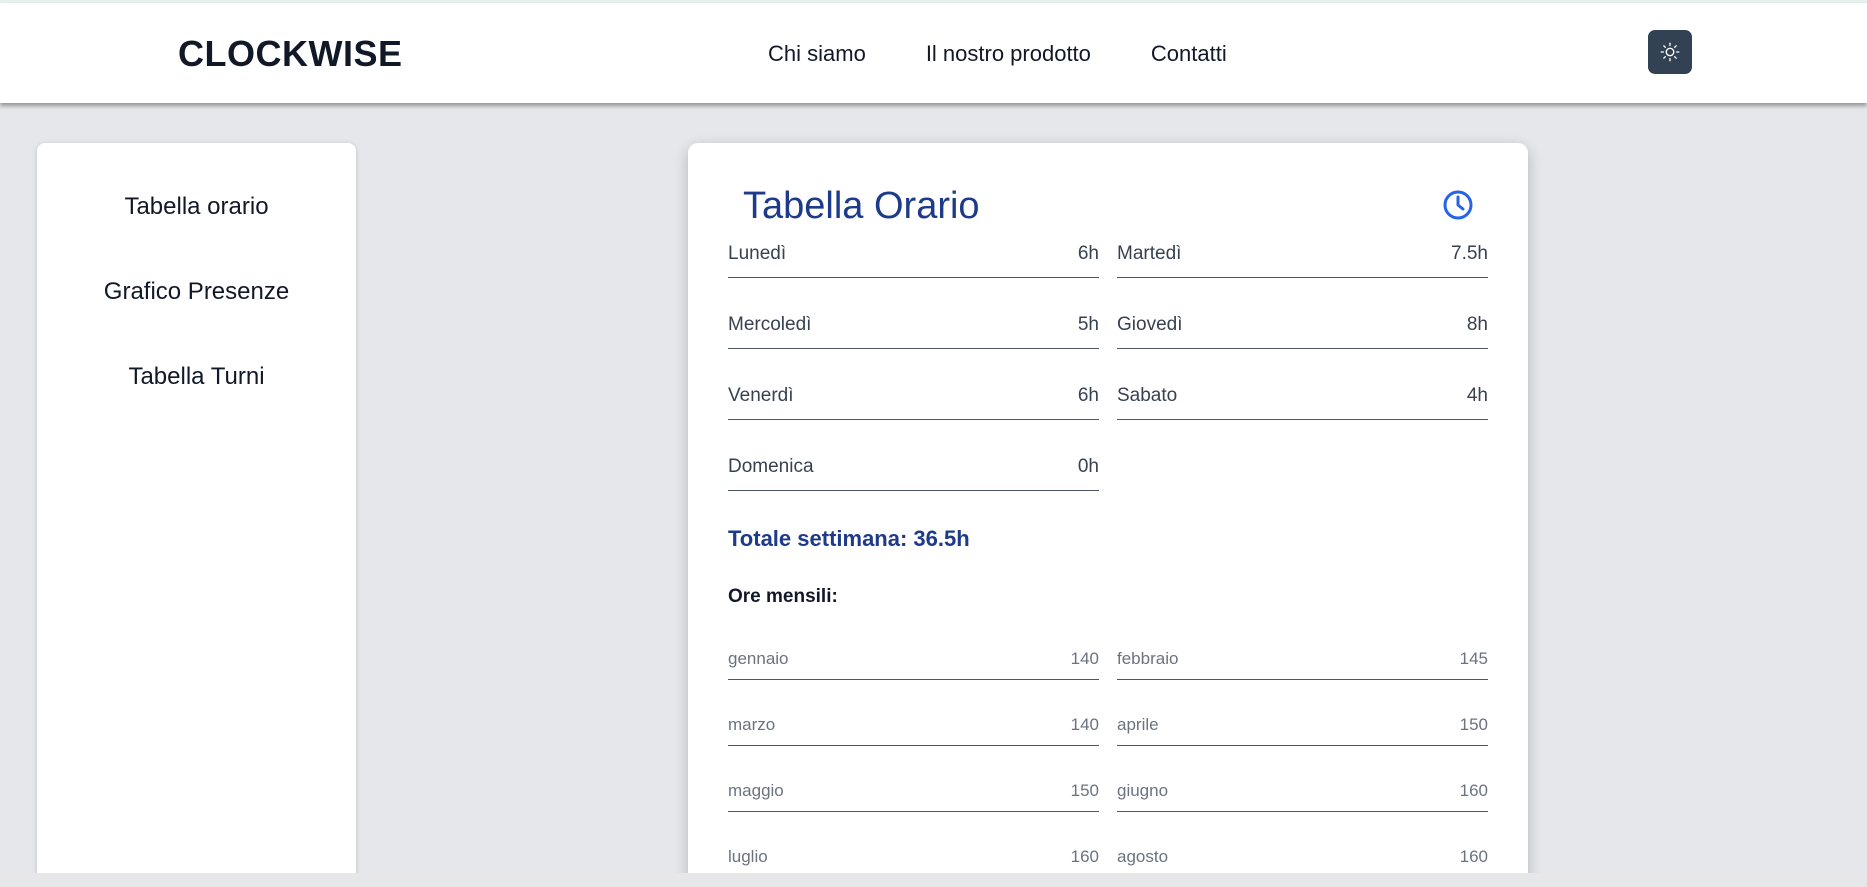  I want to click on sidebar-item-tabella-turni: Tabella Turni, so click(196, 377).